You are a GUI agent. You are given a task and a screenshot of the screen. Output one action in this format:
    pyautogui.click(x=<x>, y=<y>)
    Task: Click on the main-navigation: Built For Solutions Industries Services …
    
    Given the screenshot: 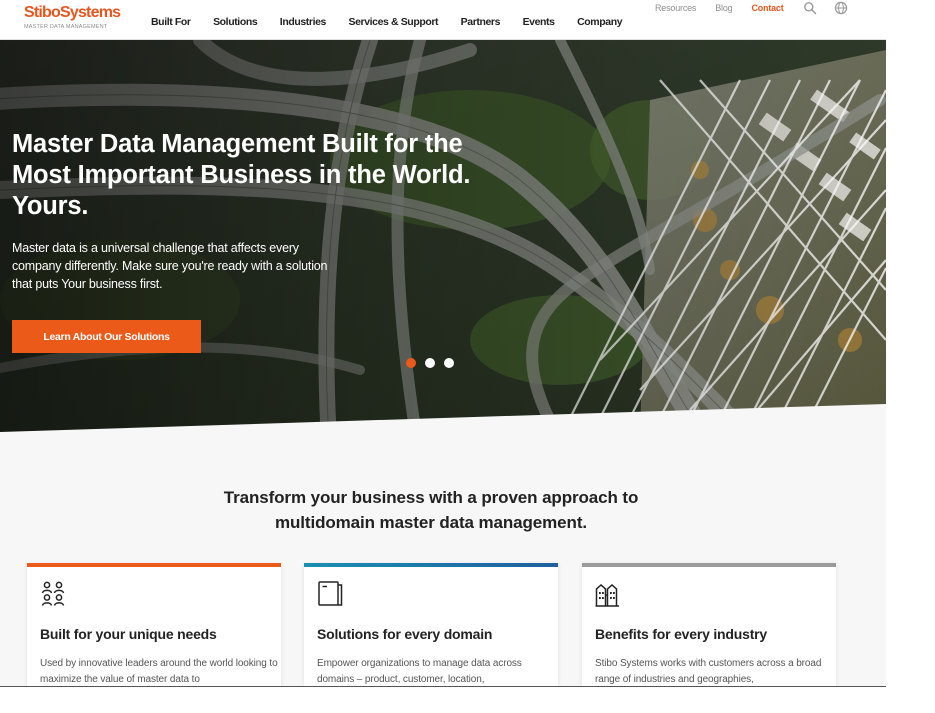 What is the action you would take?
    pyautogui.click(x=398, y=22)
    